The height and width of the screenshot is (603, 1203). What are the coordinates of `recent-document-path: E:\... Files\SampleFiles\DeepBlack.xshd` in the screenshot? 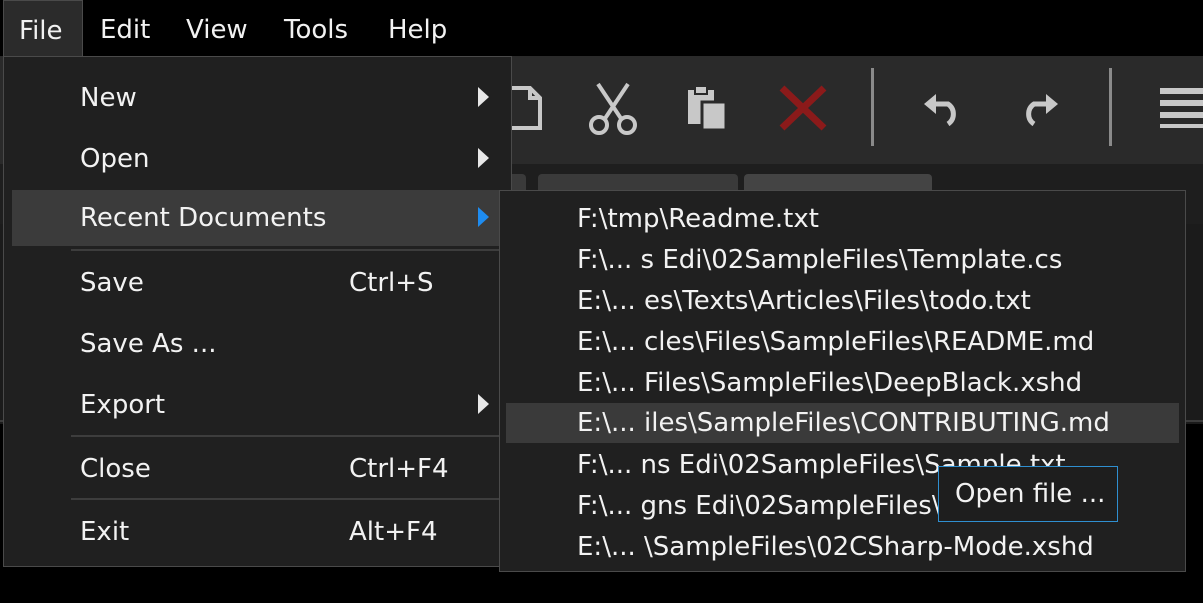 It's located at (830, 383).